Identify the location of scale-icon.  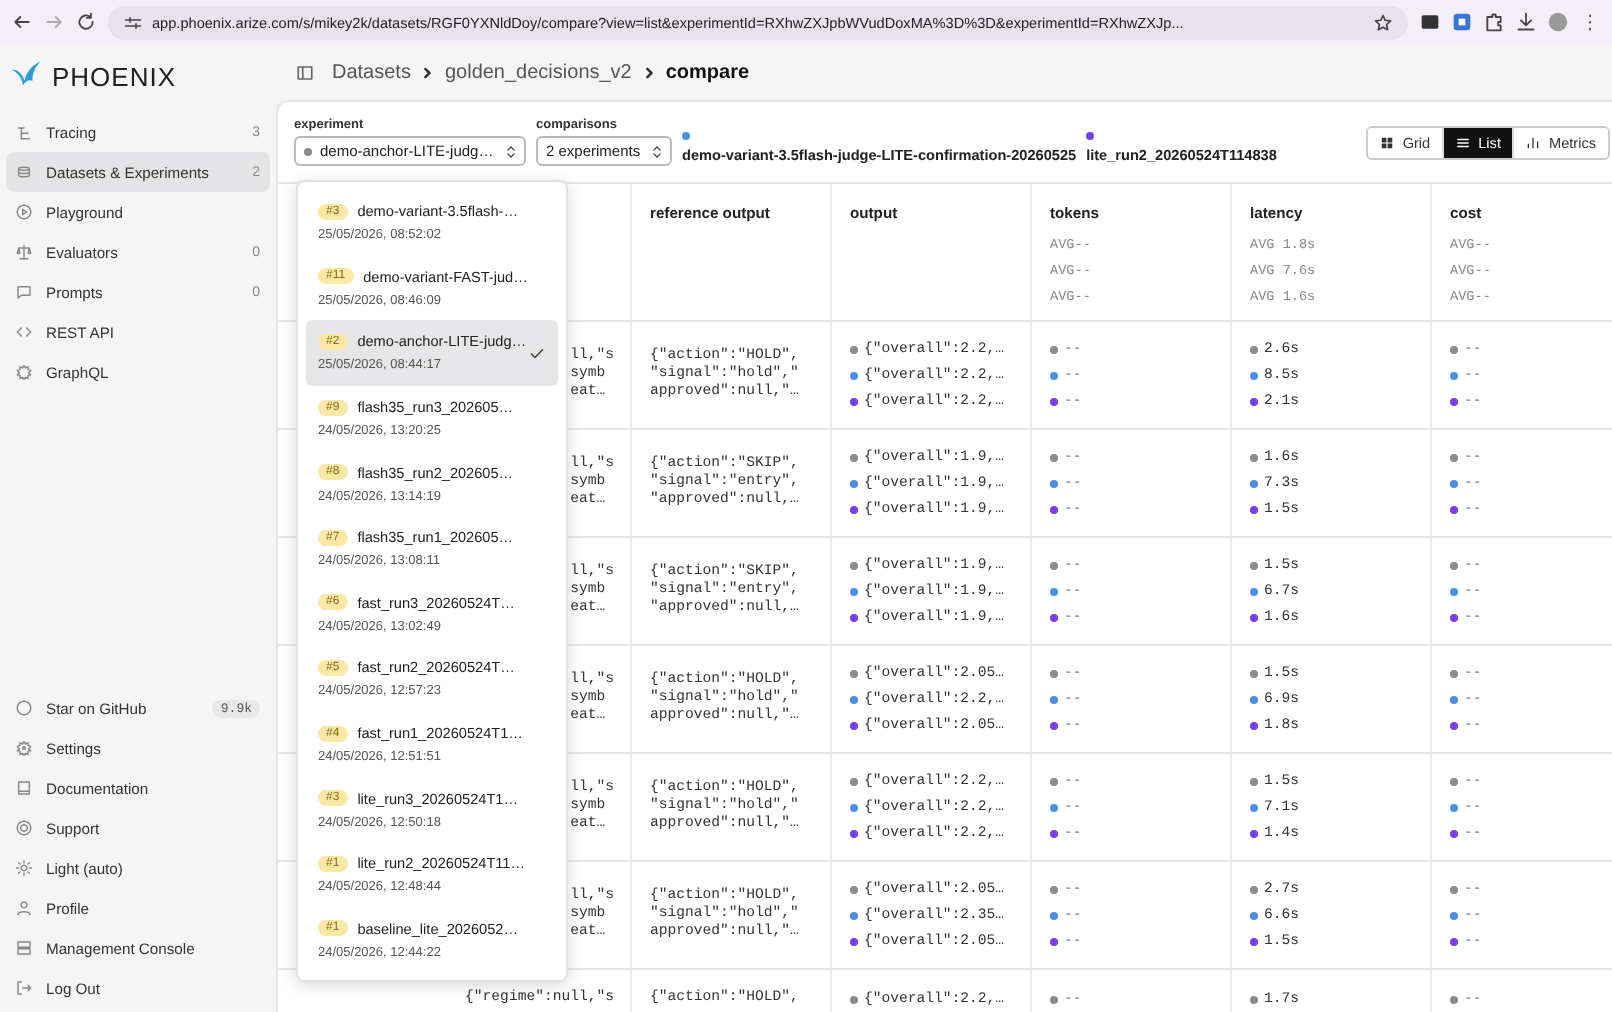
(24, 252).